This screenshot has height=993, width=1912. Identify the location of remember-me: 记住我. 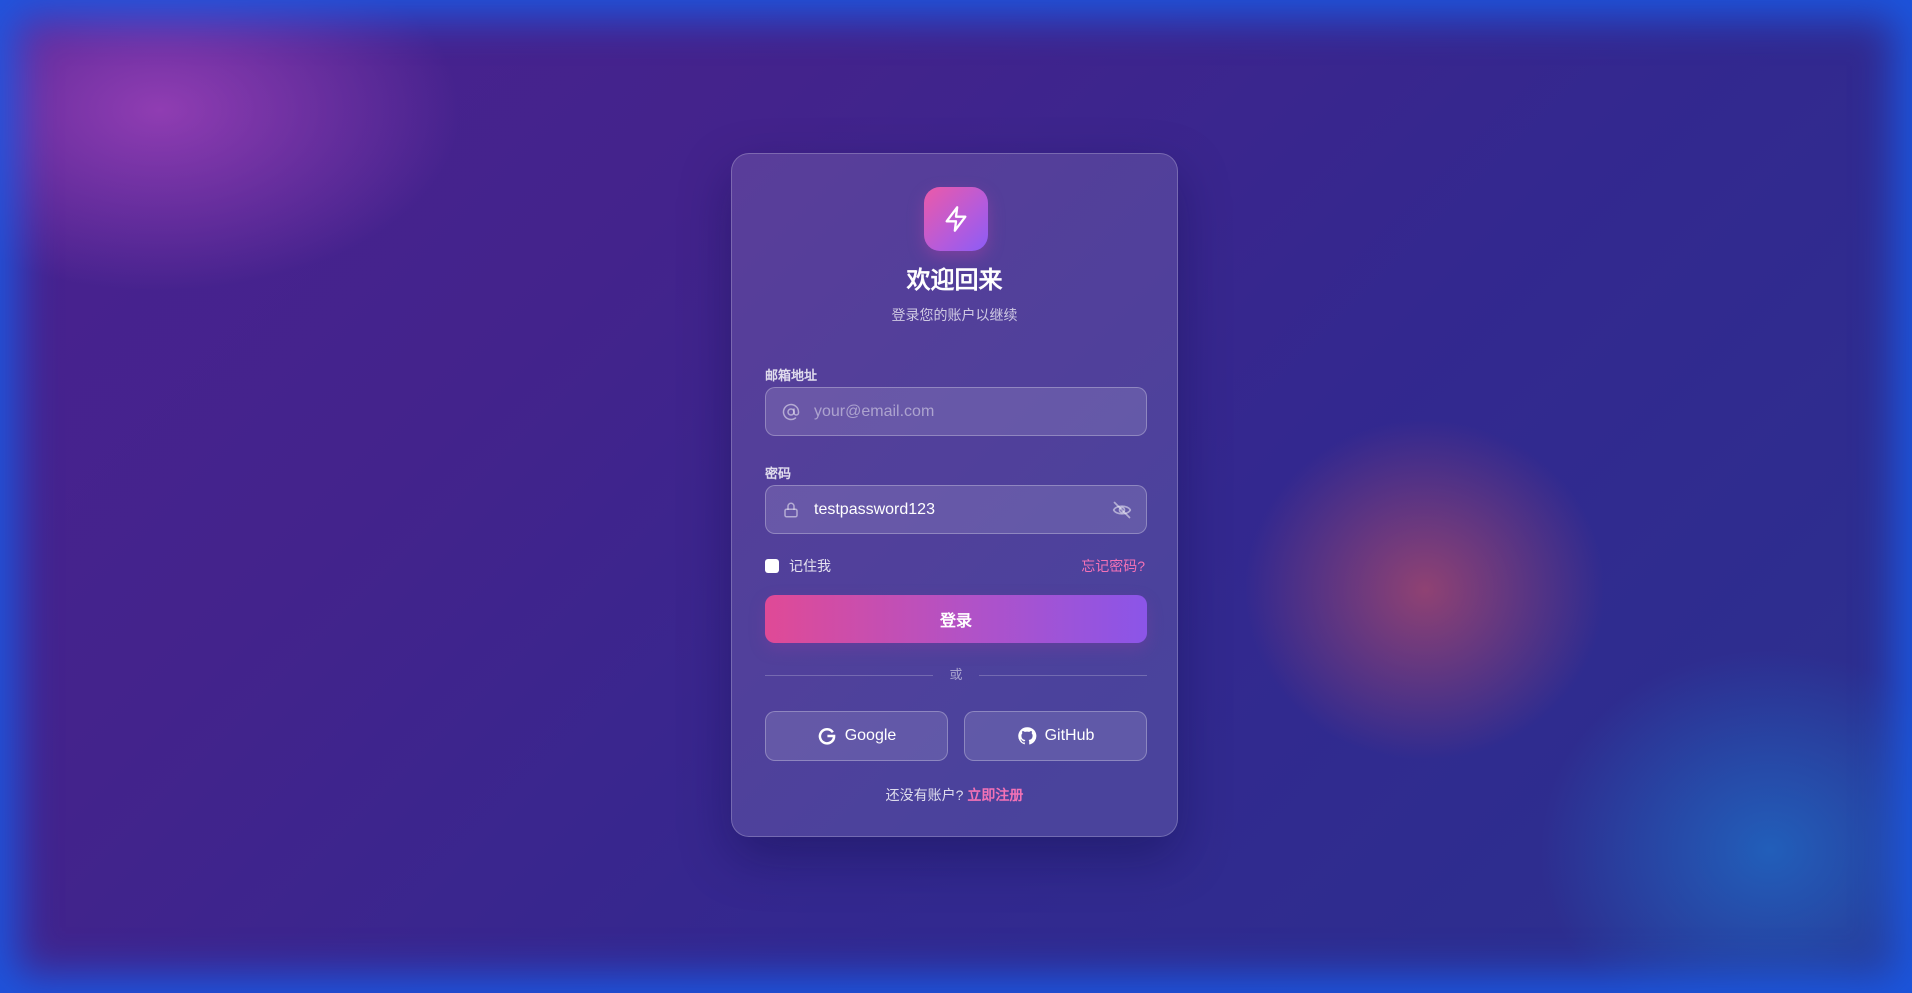
(798, 566).